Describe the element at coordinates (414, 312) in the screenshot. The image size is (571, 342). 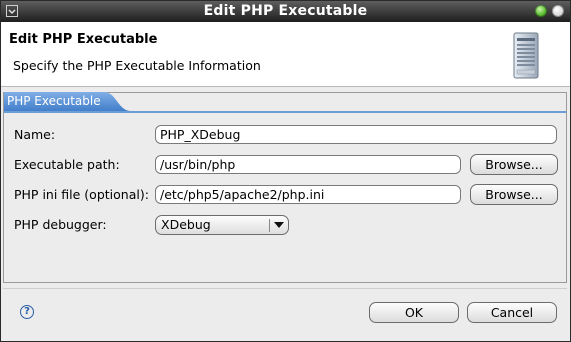
I see `ok-button: OK` at that location.